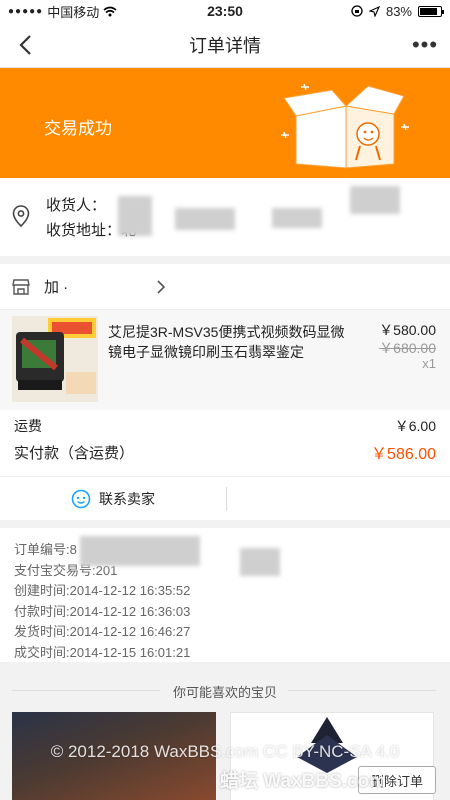  Describe the element at coordinates (56, 287) in the screenshot. I see `shop-name: 加 ·` at that location.